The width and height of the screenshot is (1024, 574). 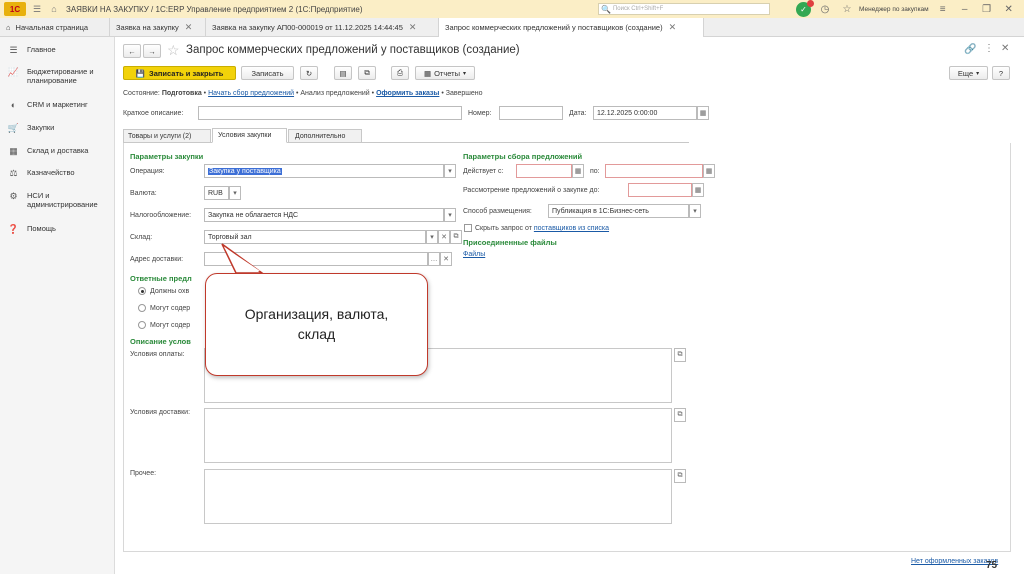 What do you see at coordinates (251, 93) in the screenshot?
I see `state-start-collection-link: Начать сбор предложений` at bounding box center [251, 93].